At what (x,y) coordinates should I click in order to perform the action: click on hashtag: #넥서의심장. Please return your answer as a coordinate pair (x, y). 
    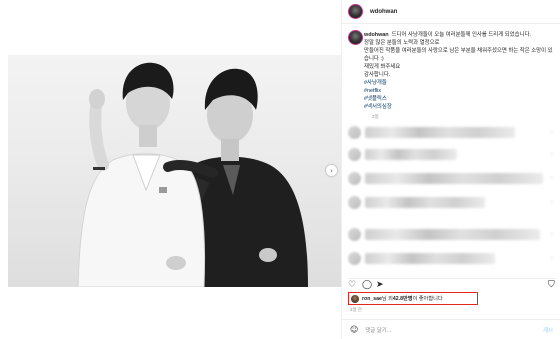
    Looking at the image, I should click on (459, 107).